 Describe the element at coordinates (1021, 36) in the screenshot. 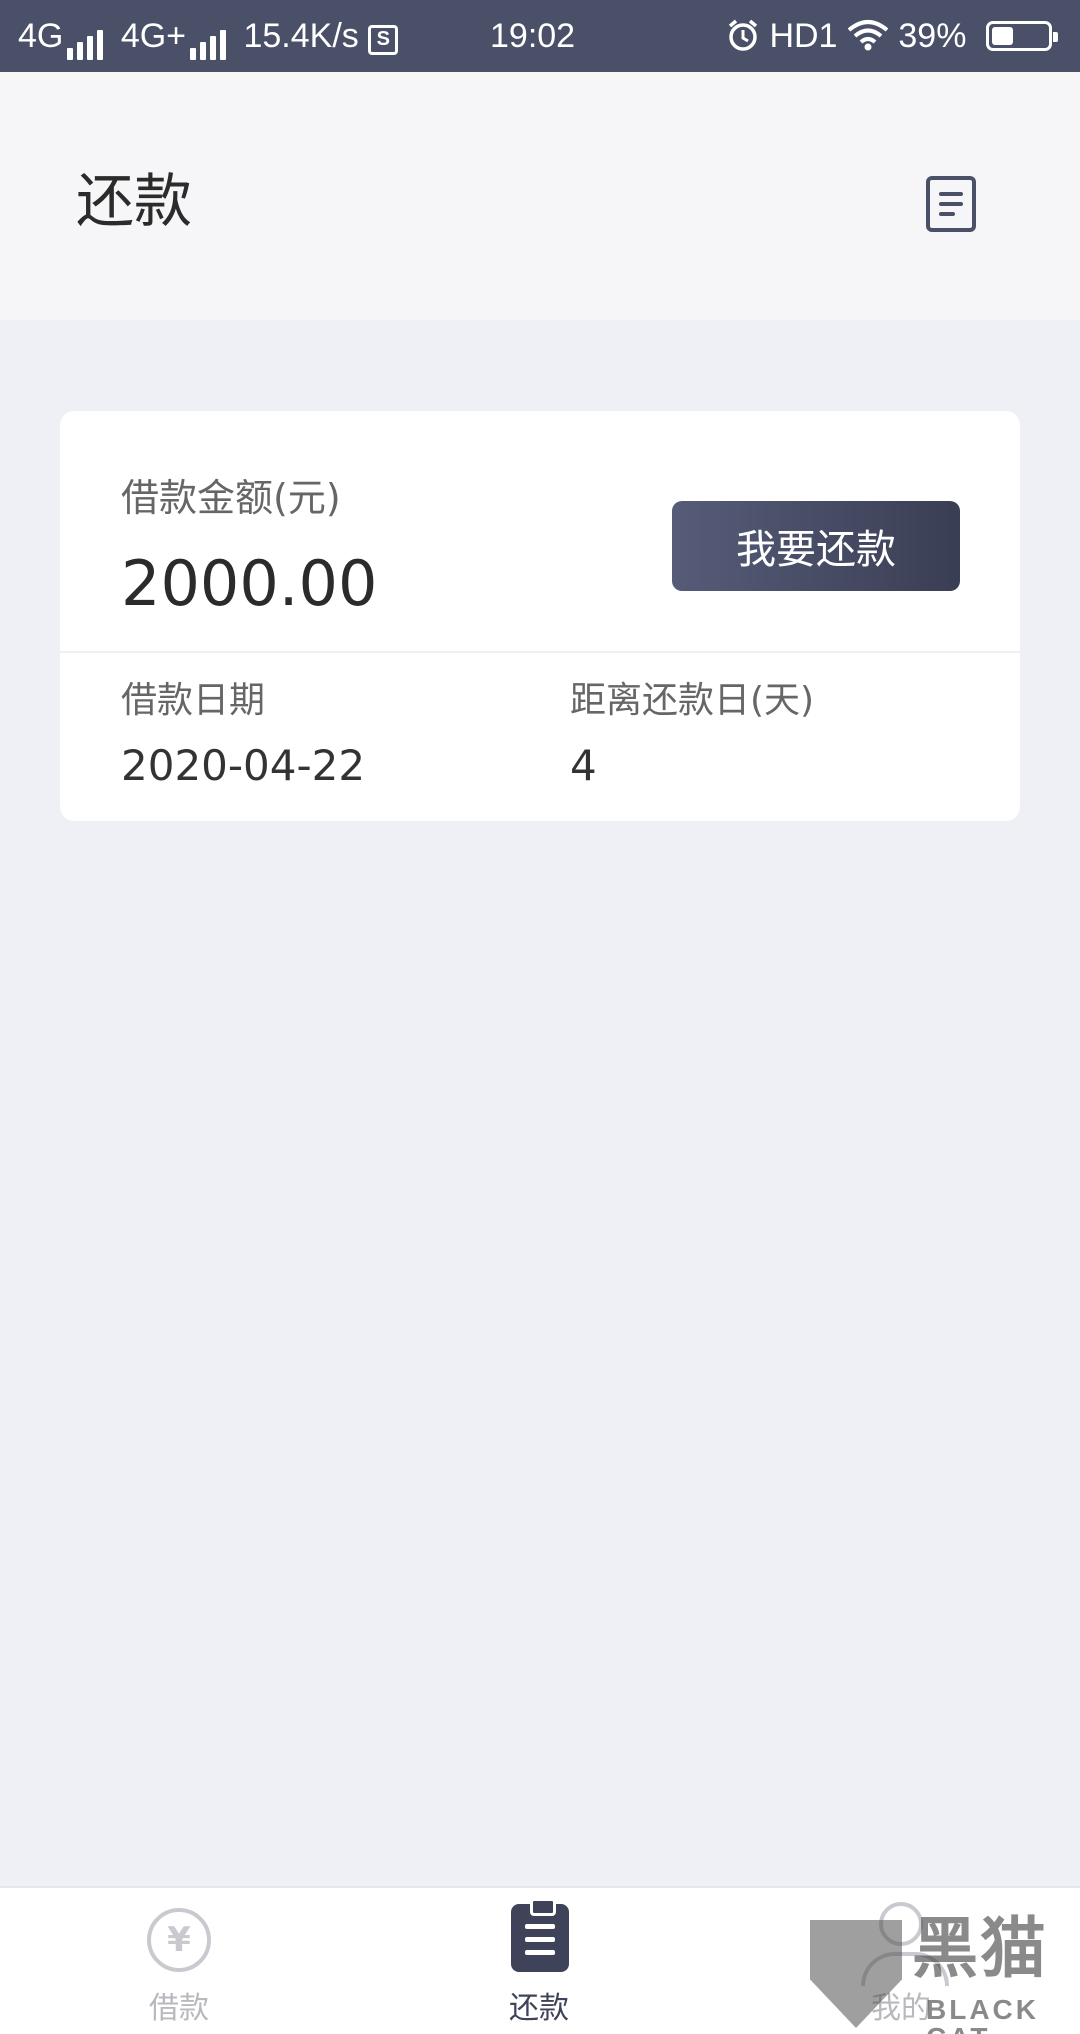

I see `battery-icon` at that location.